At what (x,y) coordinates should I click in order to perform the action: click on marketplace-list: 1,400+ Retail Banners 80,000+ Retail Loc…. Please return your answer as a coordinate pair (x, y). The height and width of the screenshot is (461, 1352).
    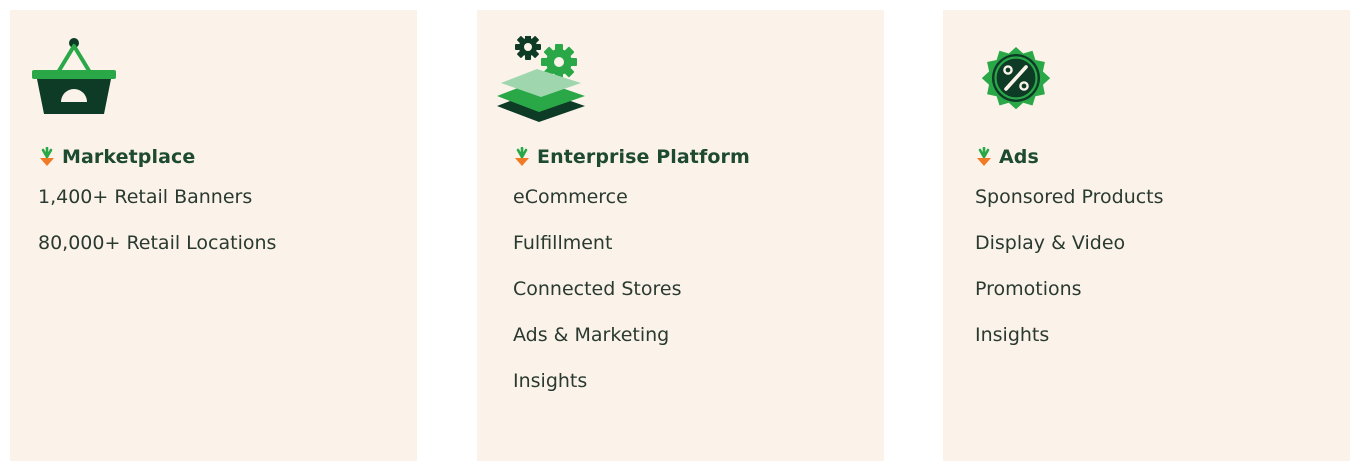
    Looking at the image, I should click on (157, 228).